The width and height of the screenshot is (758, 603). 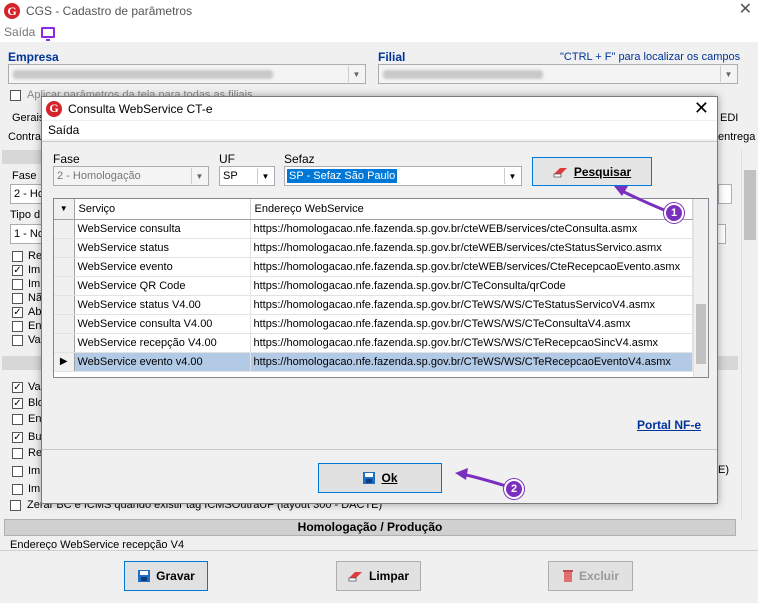 What do you see at coordinates (514, 489) in the screenshot?
I see `annotation-step-2: 2` at bounding box center [514, 489].